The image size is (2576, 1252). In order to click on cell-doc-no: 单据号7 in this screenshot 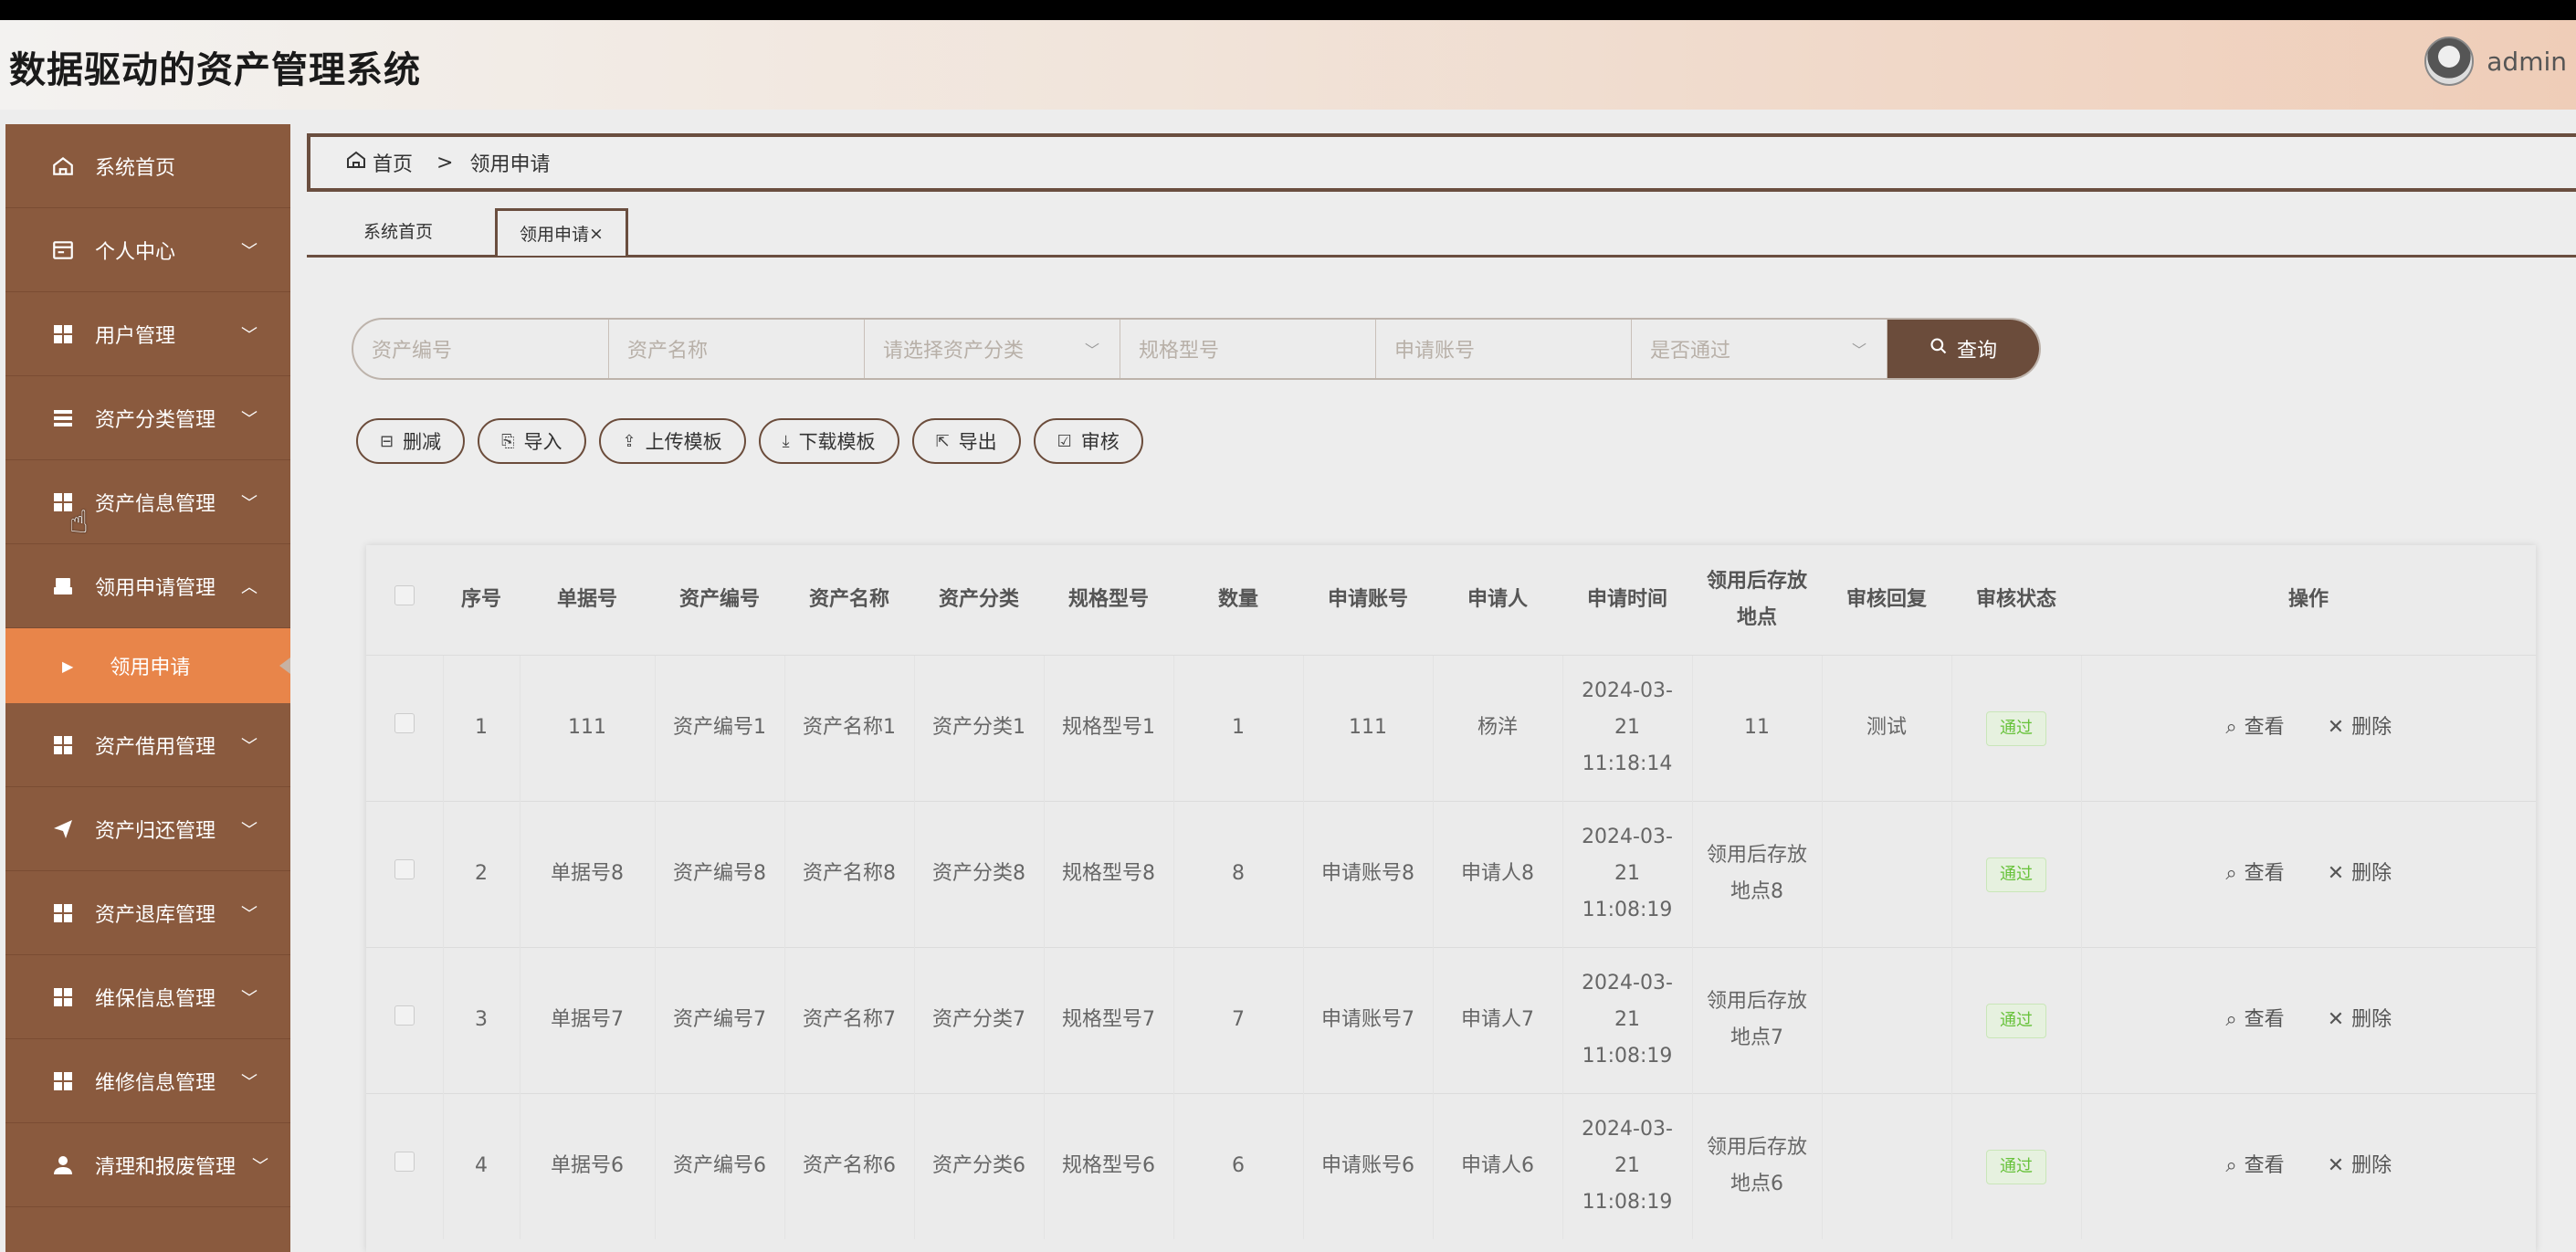, I will do `click(587, 1019)`.